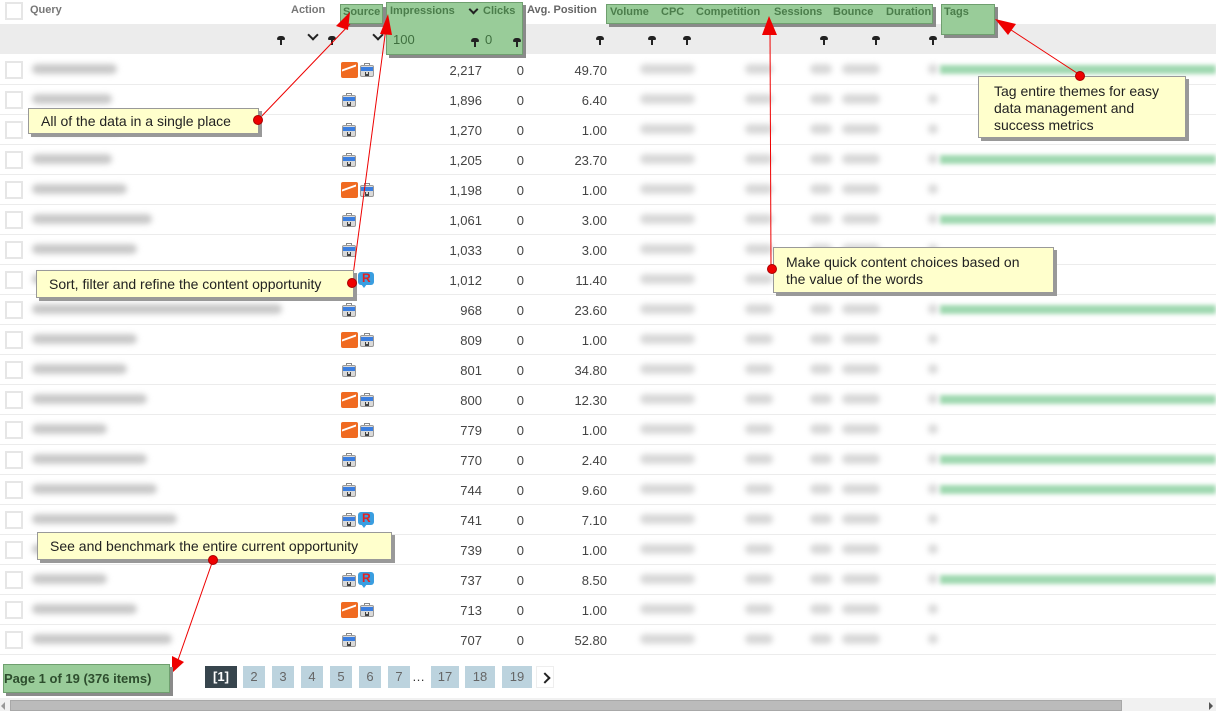 The image size is (1216, 711). I want to click on scroll-left-icon, so click(3, 706).